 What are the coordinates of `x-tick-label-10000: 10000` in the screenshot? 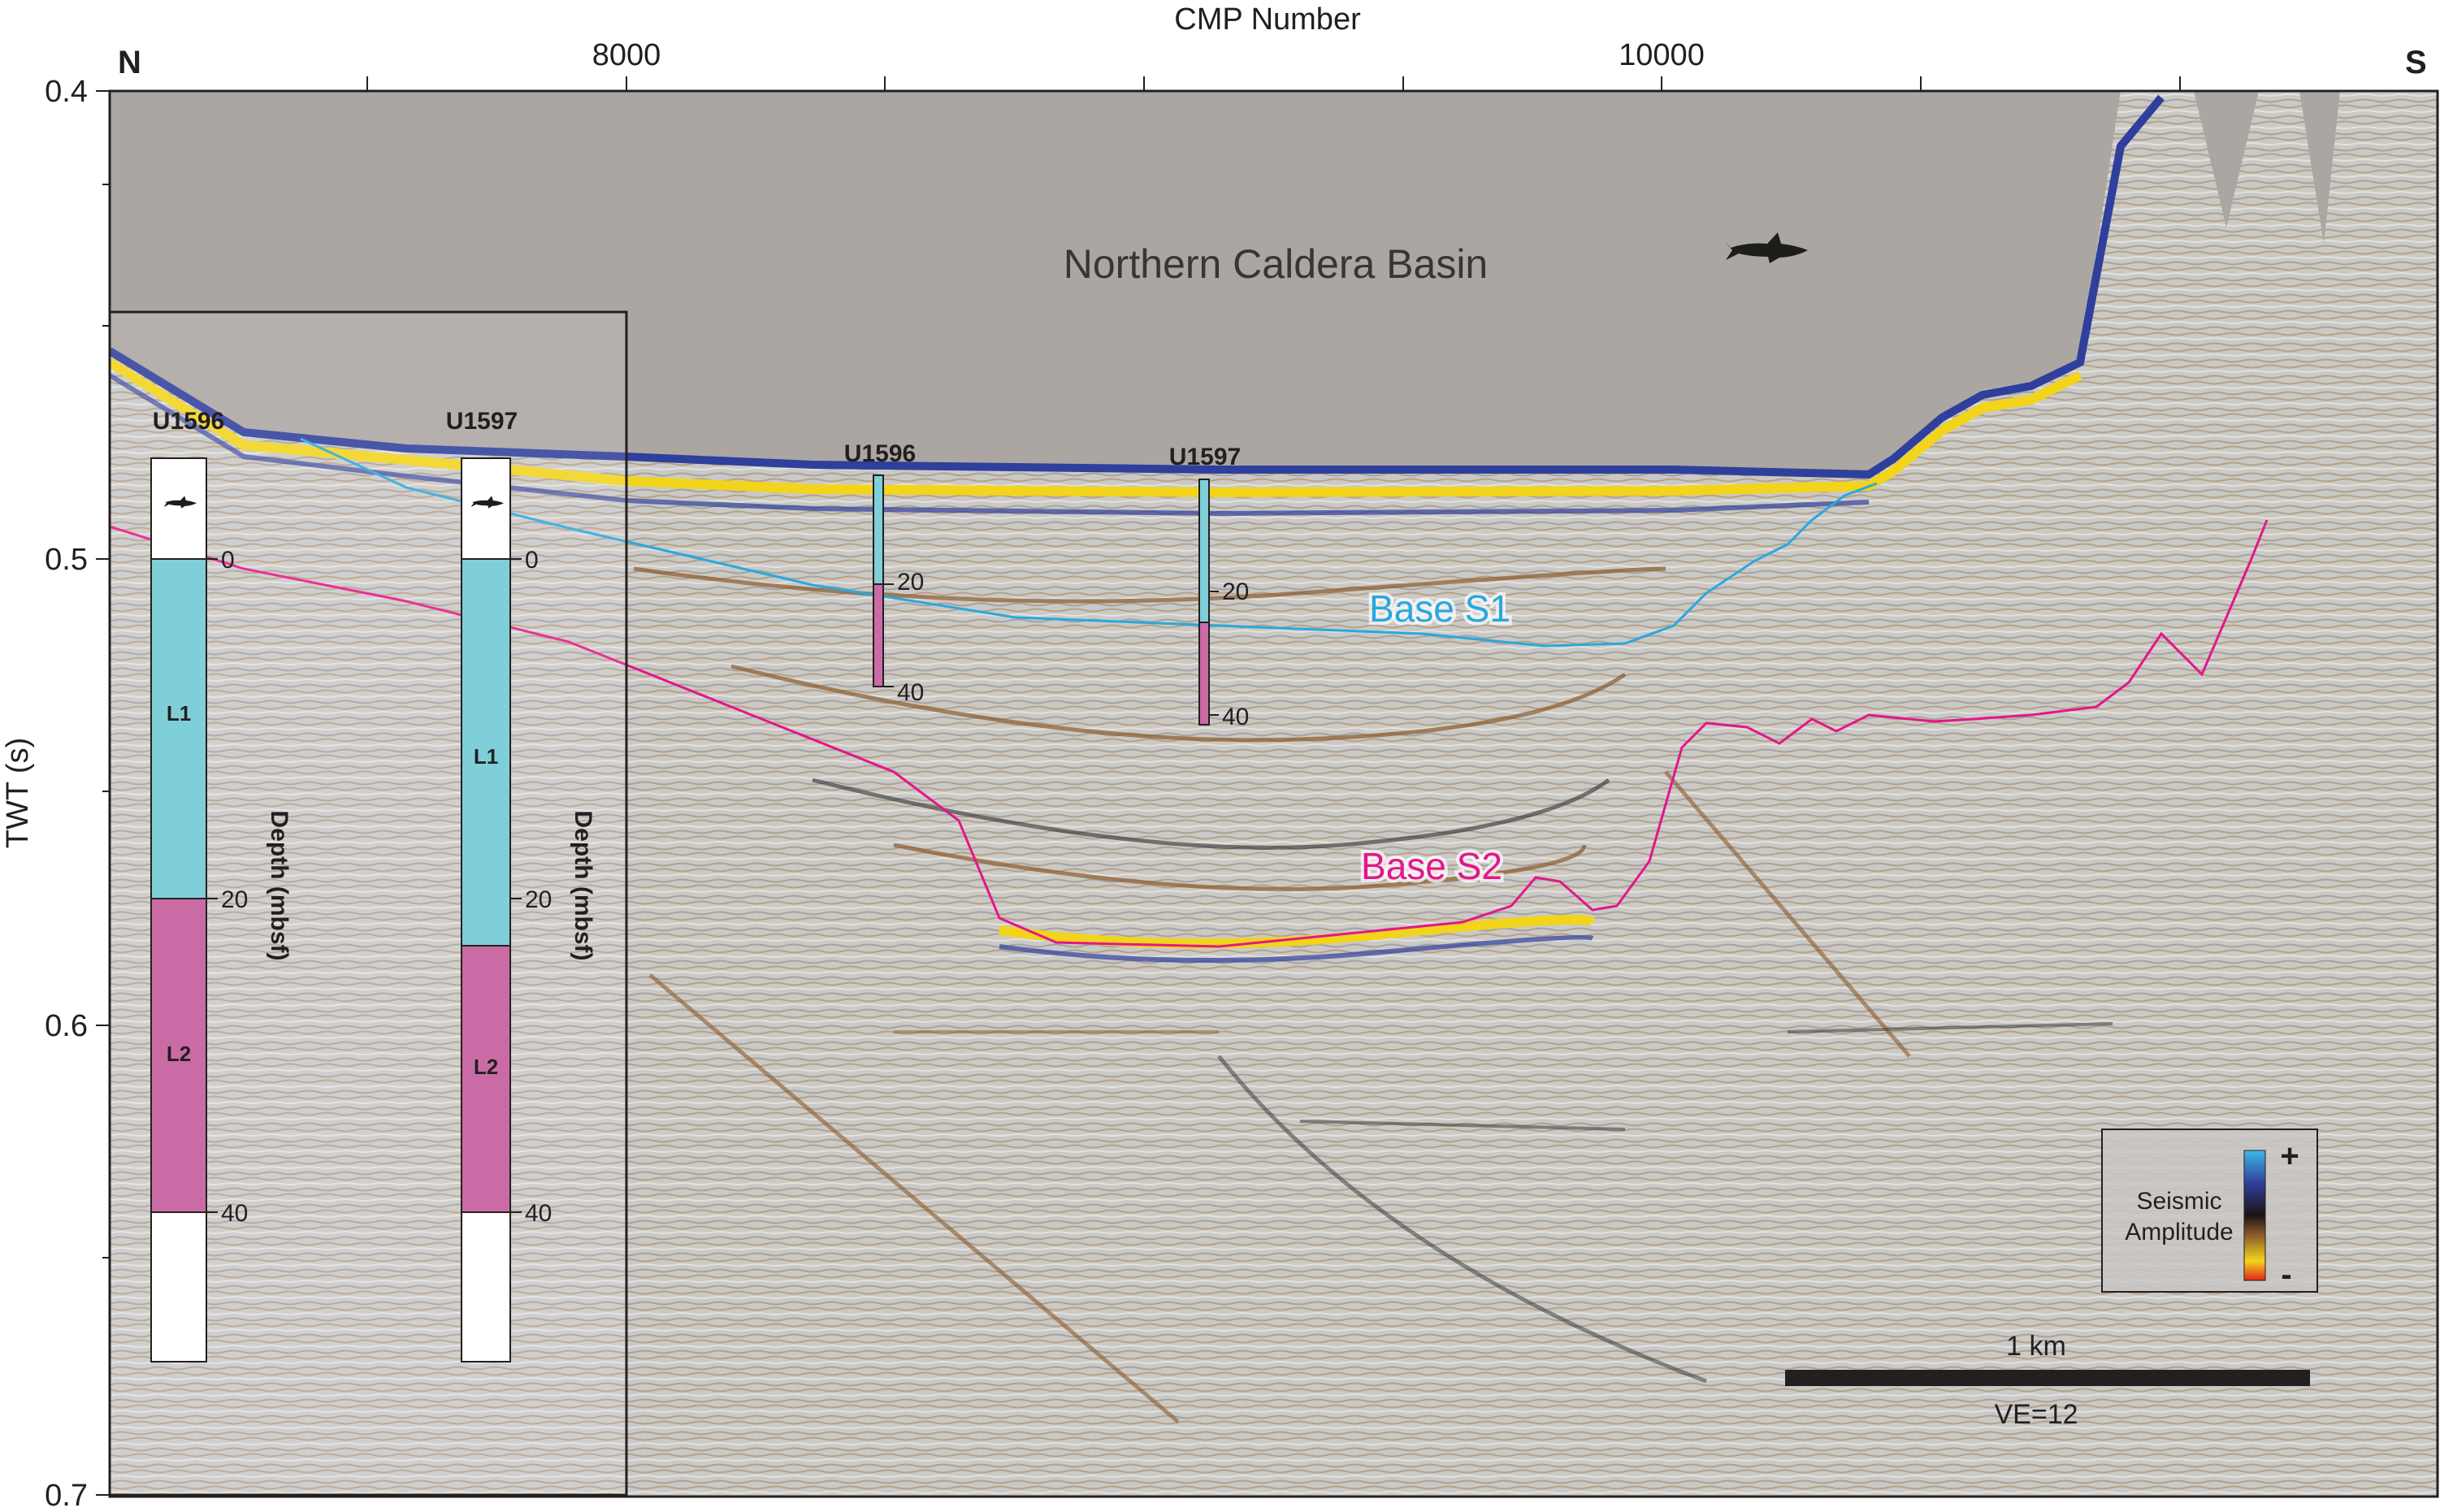 It's located at (1662, 55).